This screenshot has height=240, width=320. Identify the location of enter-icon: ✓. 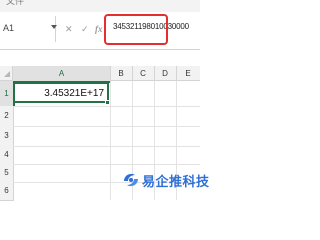
(85, 29).